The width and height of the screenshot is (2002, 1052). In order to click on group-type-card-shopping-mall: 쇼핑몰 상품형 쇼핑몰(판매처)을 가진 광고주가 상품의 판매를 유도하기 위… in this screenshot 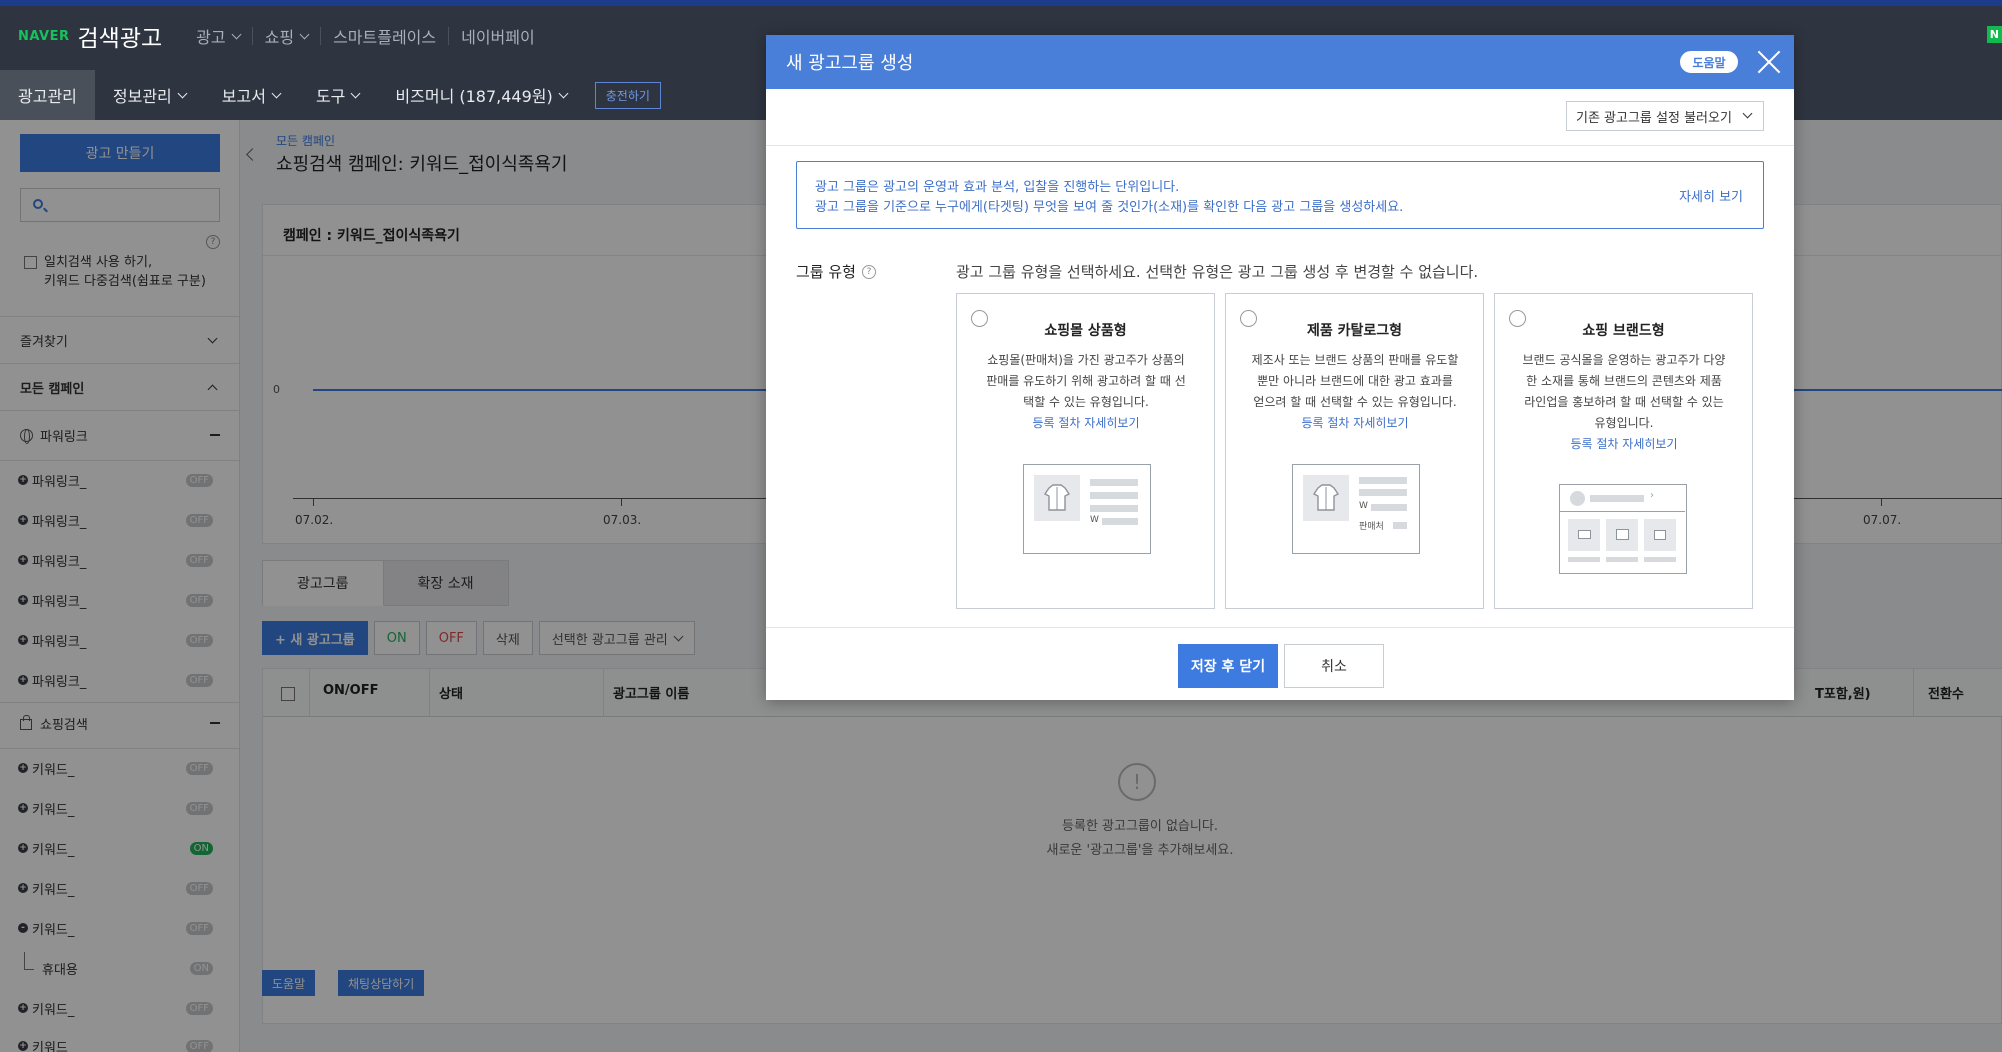, I will do `click(1085, 451)`.